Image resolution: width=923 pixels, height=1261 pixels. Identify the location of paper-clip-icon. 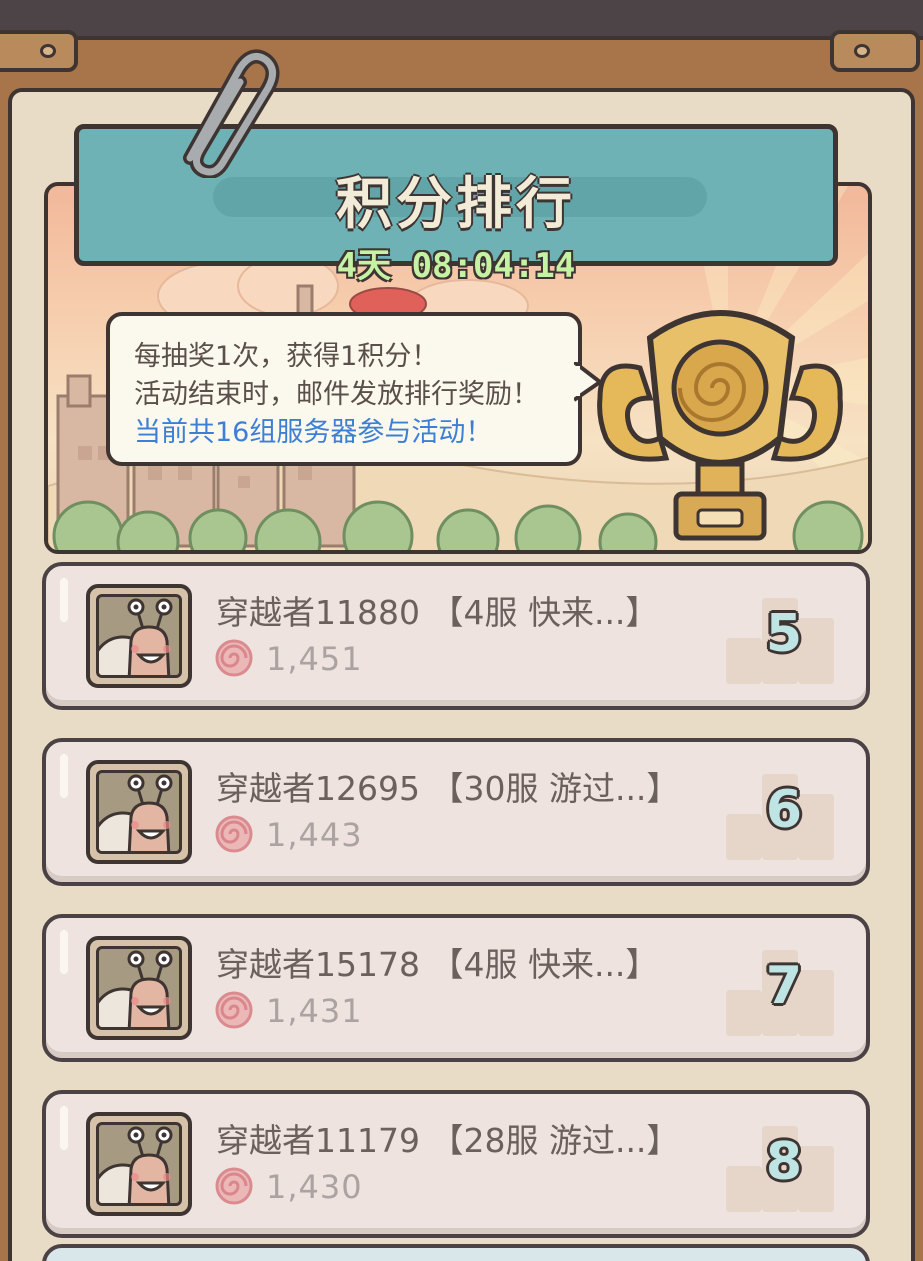
(231, 113).